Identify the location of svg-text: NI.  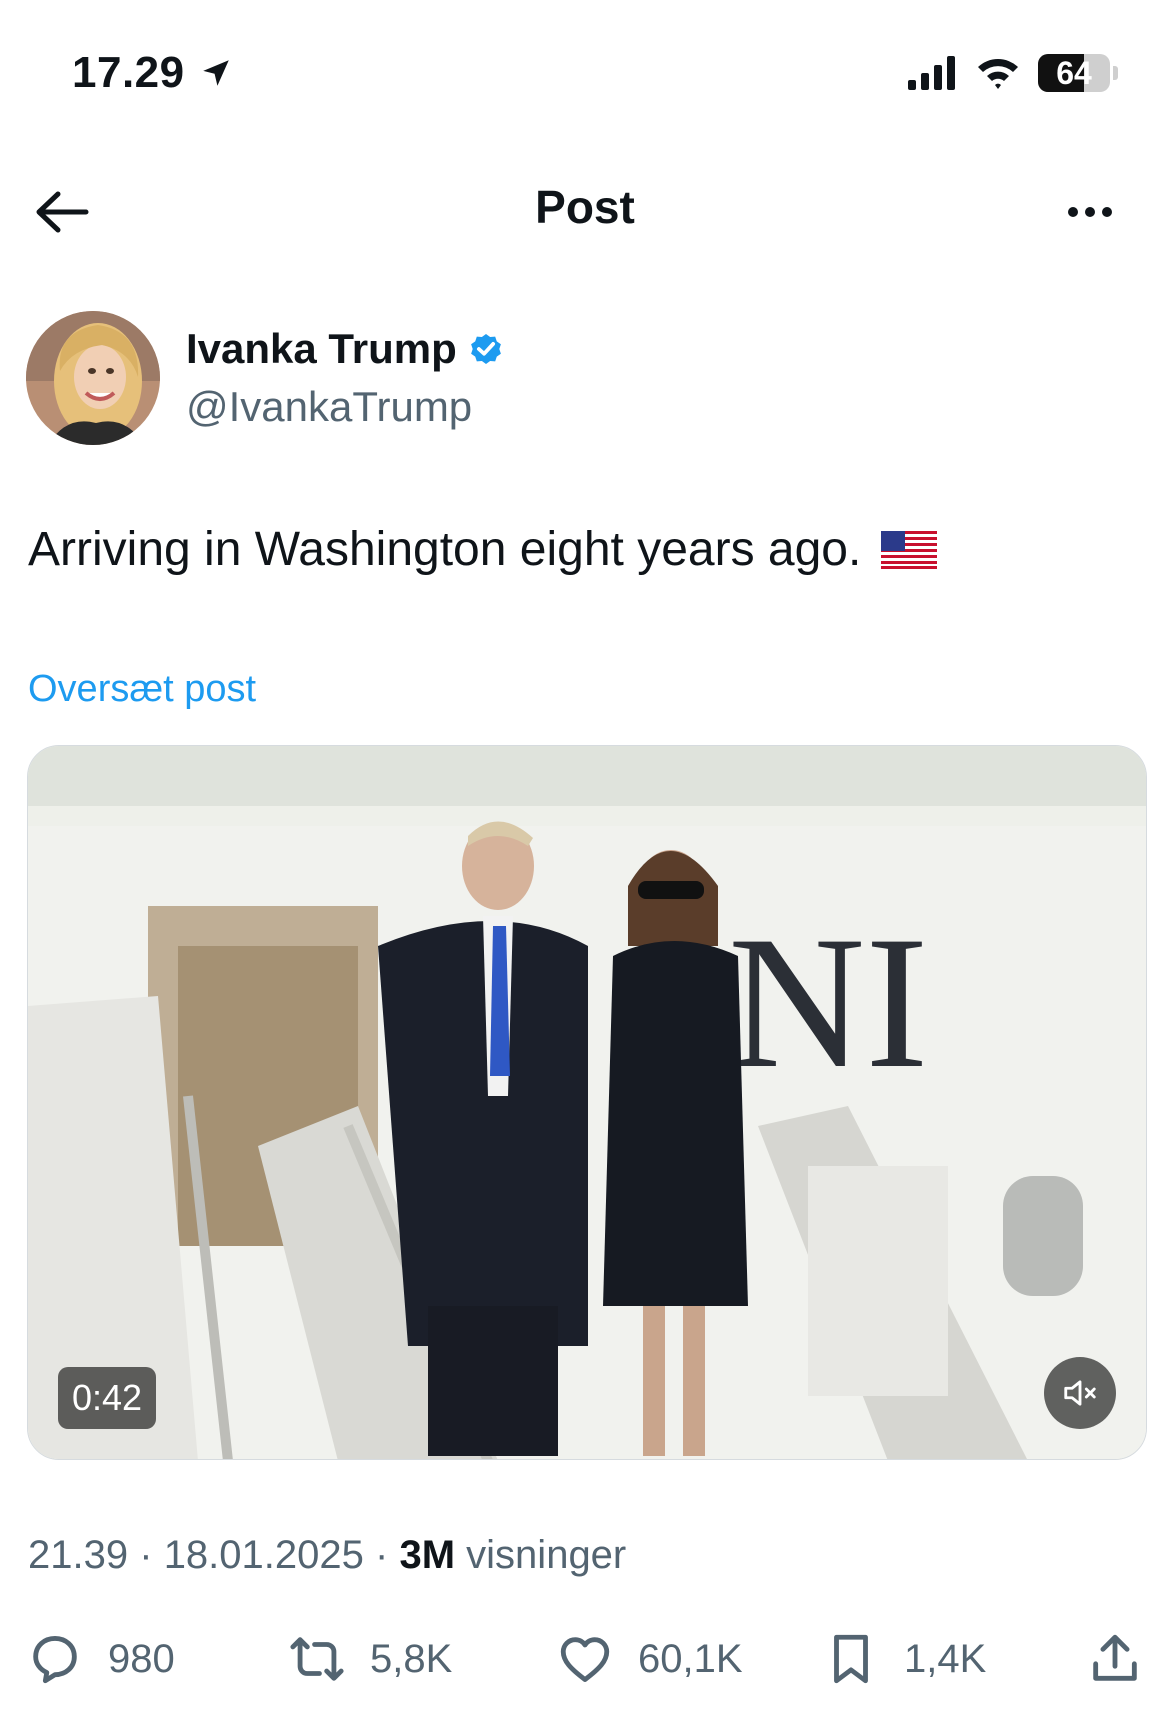
(828, 1003).